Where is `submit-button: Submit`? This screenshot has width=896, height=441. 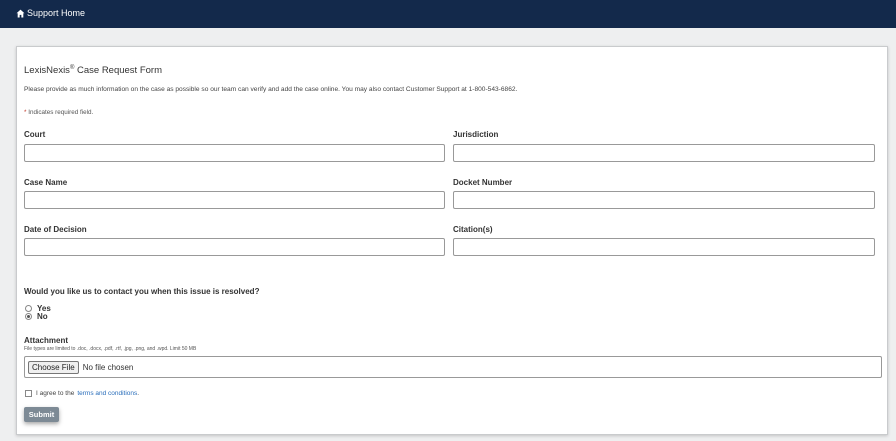
submit-button: Submit is located at coordinates (41, 414).